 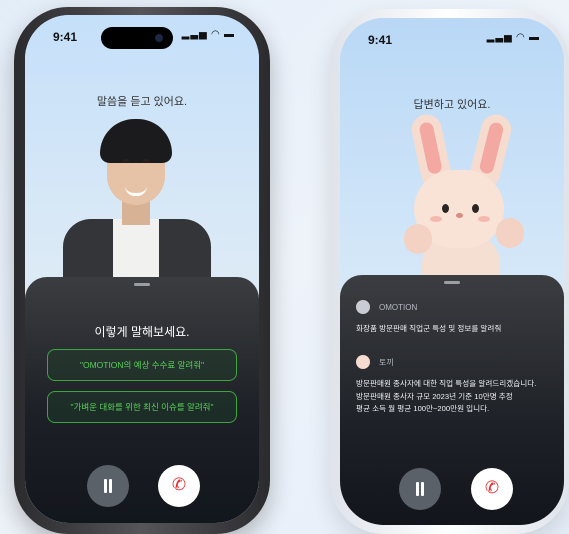 I want to click on avatar-rabbit, so click(x=462, y=206).